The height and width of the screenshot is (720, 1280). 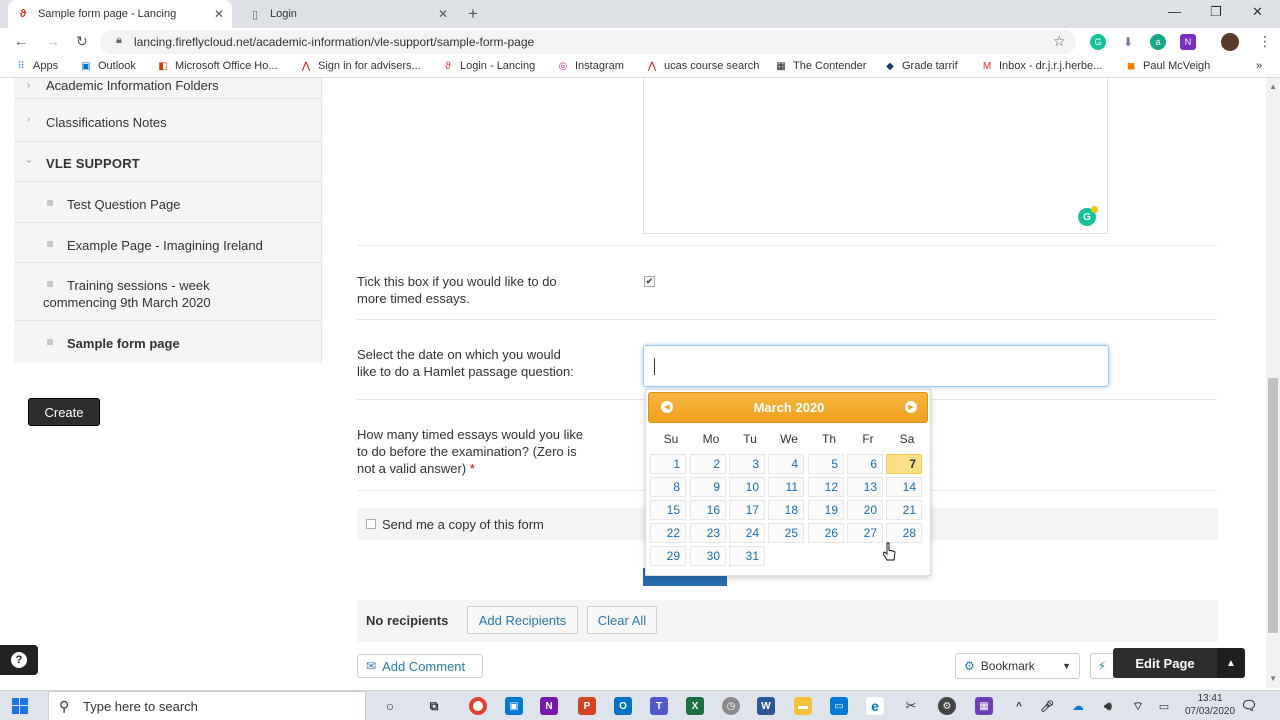 What do you see at coordinates (839, 706) in the screenshot?
I see `app-icon: ▭` at bounding box center [839, 706].